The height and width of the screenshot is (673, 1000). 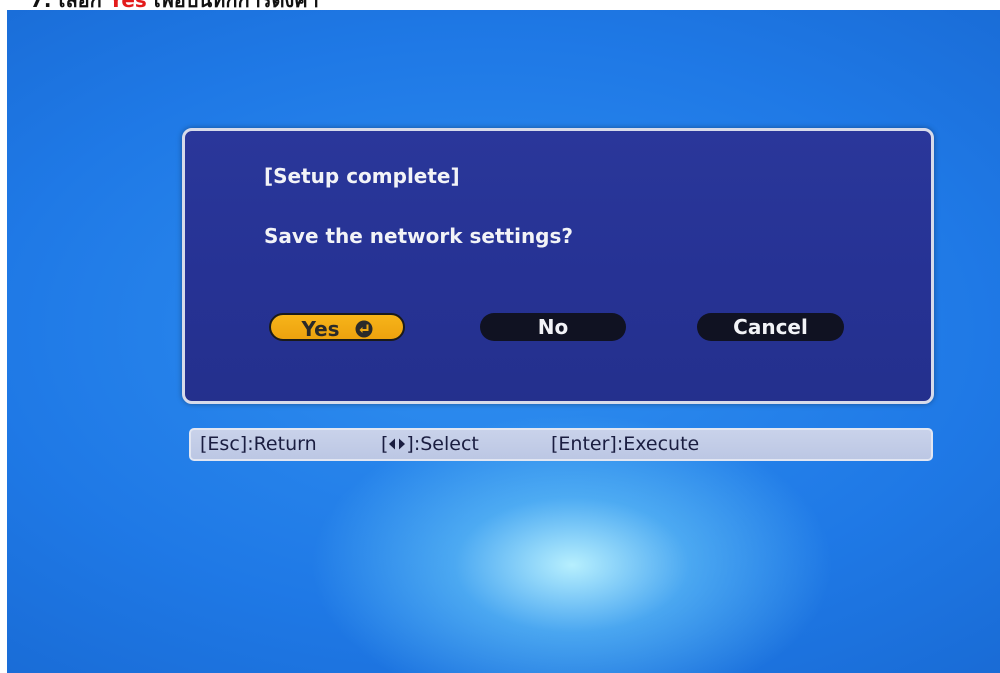 What do you see at coordinates (385, 444) in the screenshot?
I see `select-key-open: [` at bounding box center [385, 444].